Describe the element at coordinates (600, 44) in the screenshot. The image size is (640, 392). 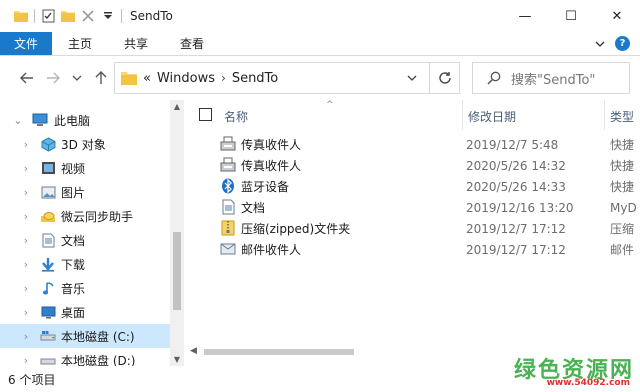
I see `expand-ribbon-icon` at that location.